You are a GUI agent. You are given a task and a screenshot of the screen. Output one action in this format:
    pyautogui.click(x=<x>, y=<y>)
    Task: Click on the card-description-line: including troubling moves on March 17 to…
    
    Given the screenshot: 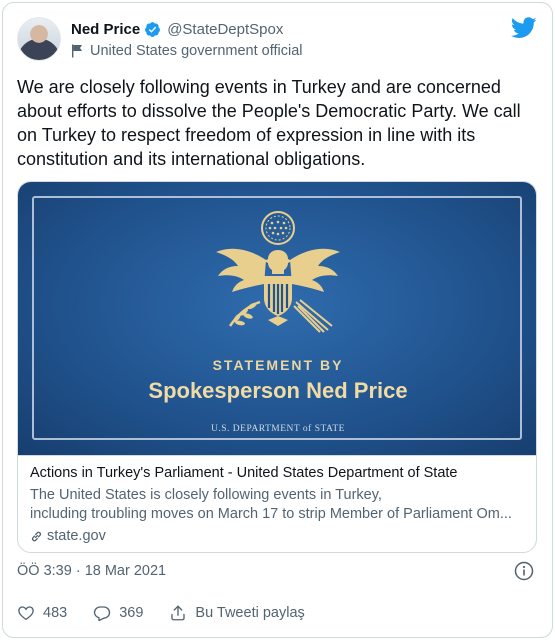 What is the action you would take?
    pyautogui.click(x=271, y=514)
    